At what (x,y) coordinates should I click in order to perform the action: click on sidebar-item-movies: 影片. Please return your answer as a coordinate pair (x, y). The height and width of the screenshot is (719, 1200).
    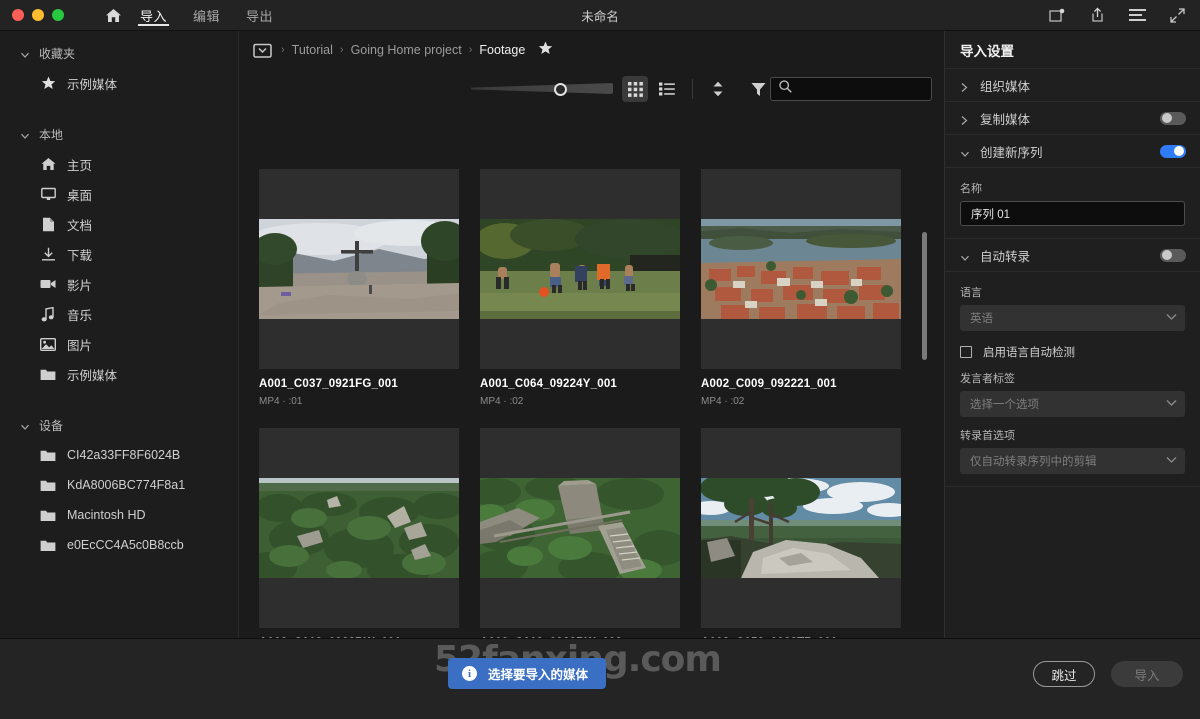
    Looking at the image, I should click on (119, 284).